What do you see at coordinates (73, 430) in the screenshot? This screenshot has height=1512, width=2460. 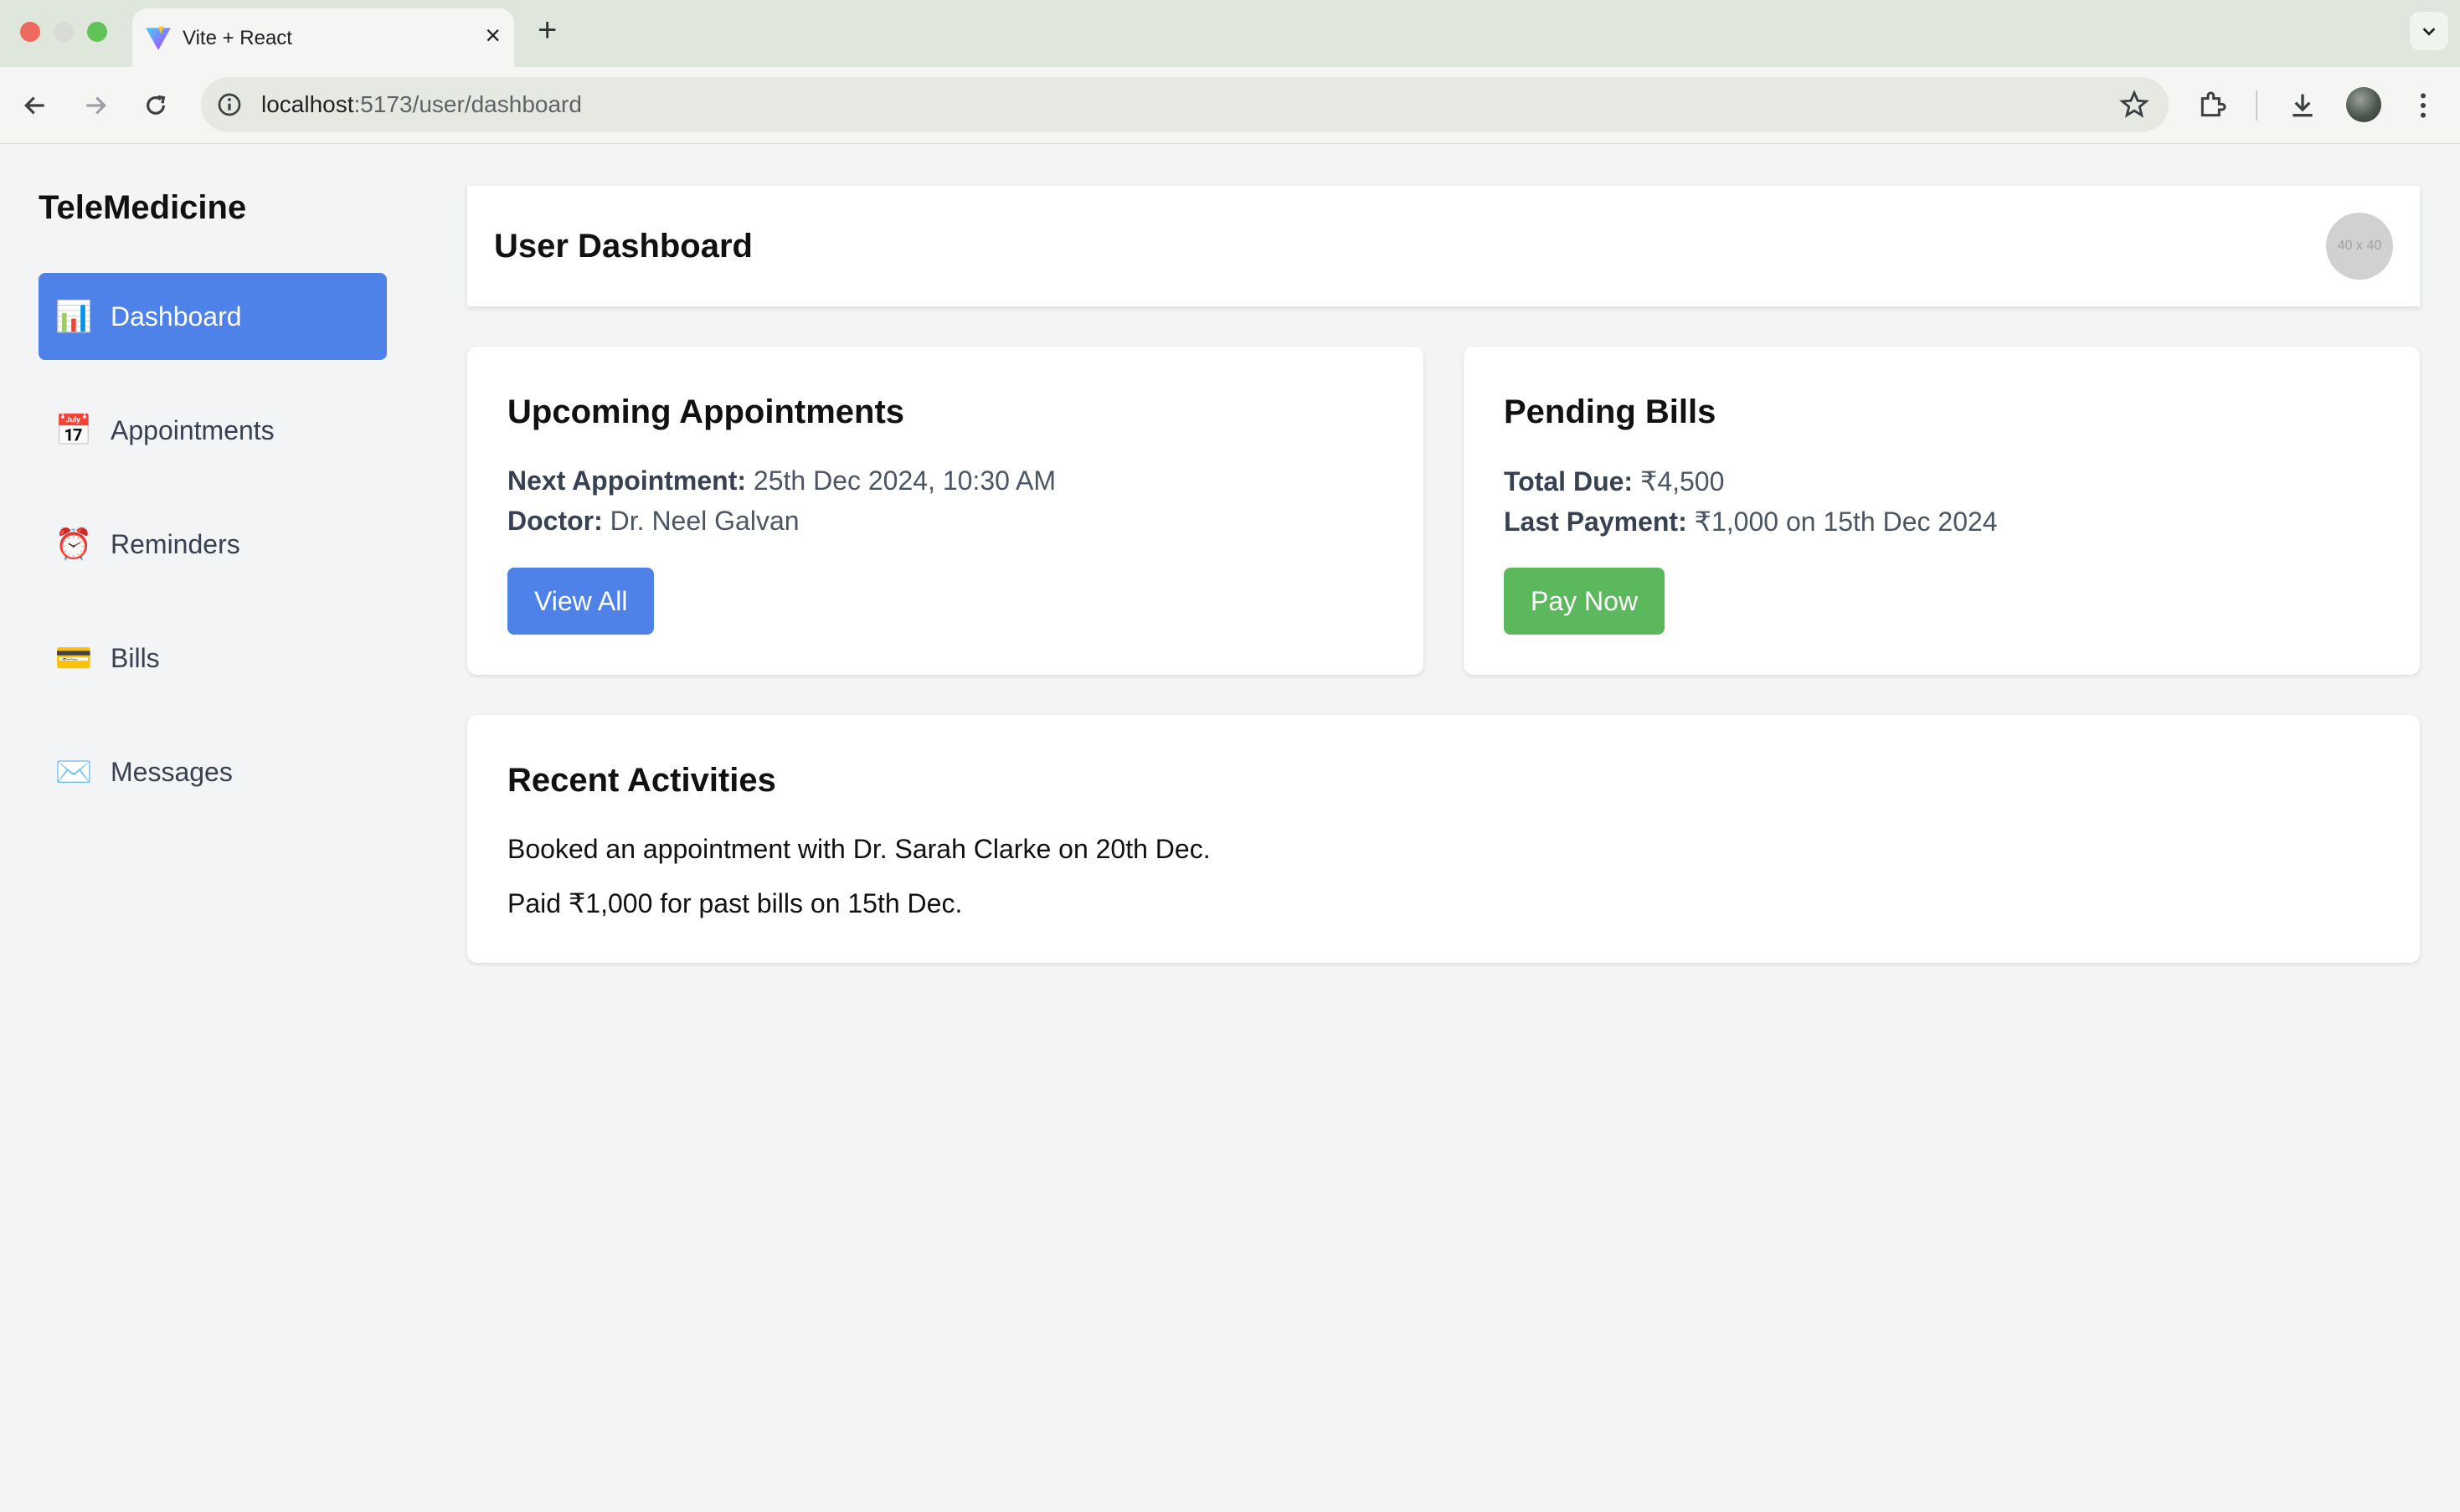 I see `calendar-icon: 📅` at bounding box center [73, 430].